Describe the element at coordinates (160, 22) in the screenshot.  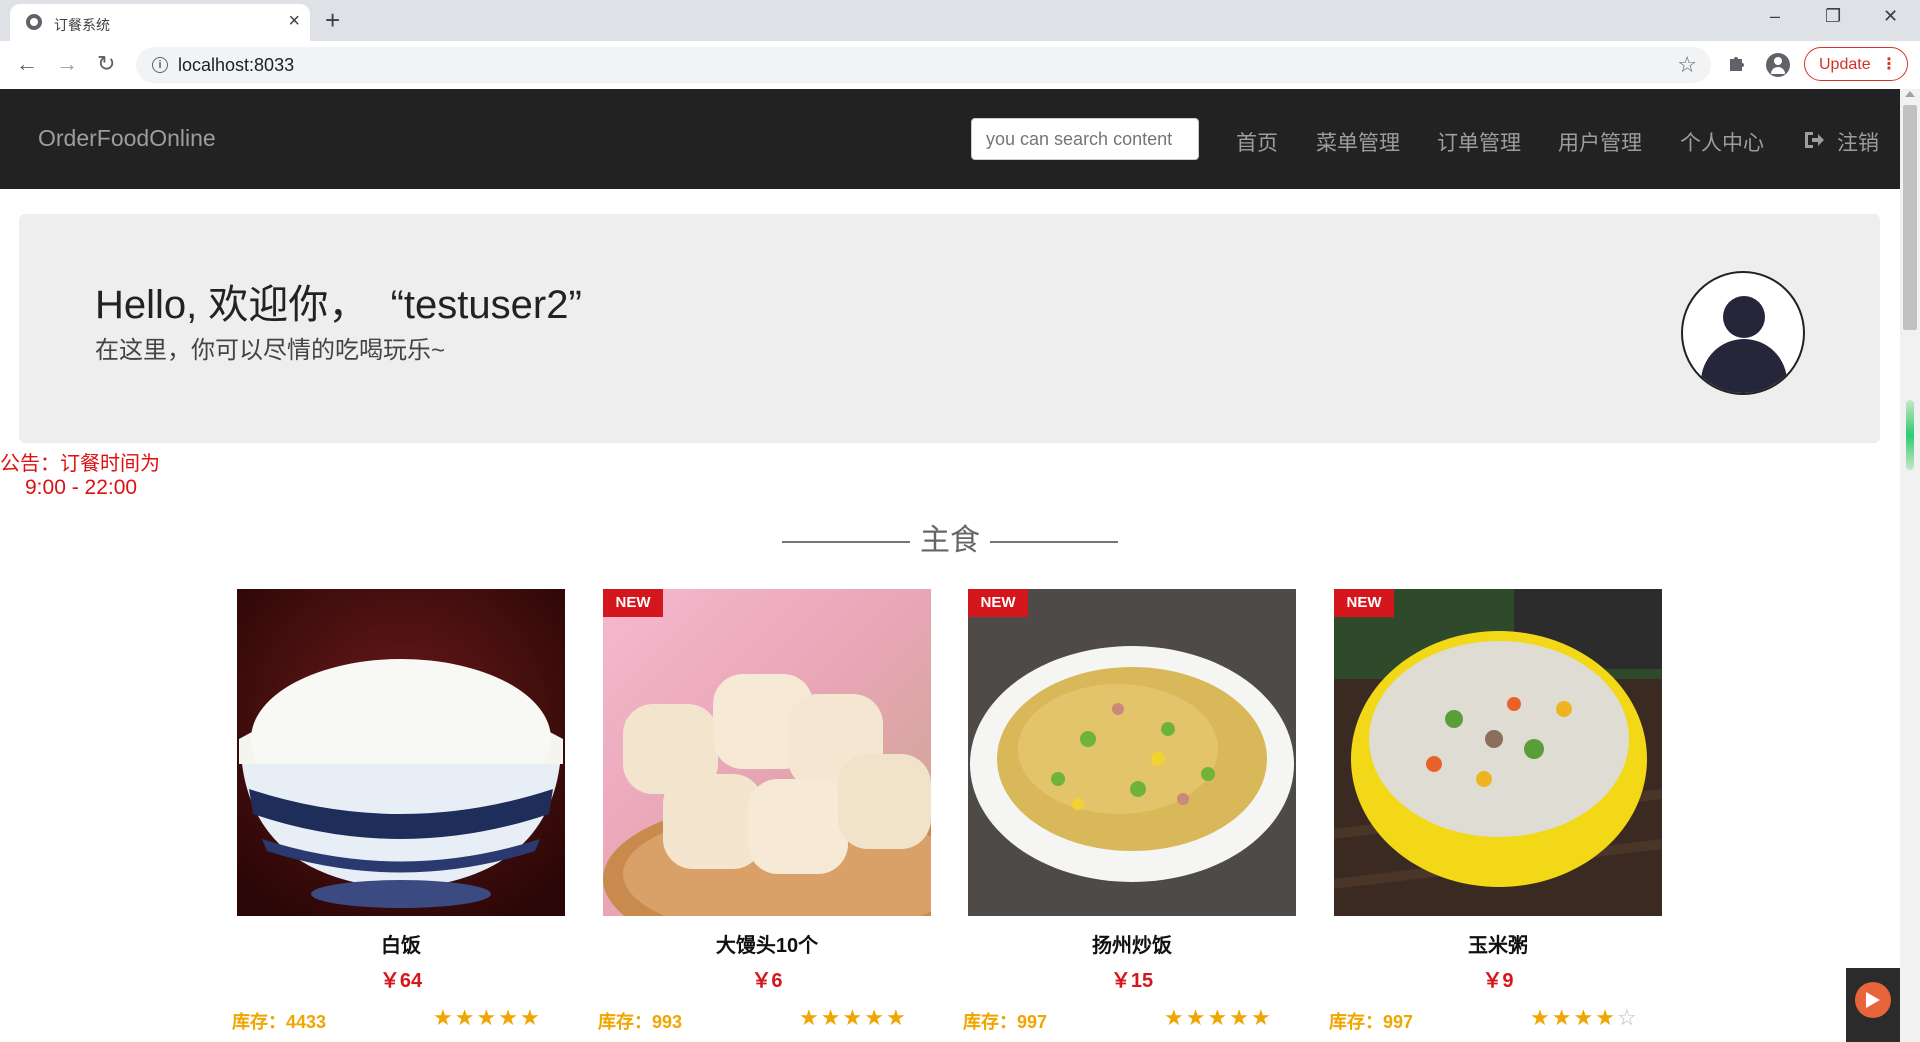
I see `browser-tab: 订餐系统 ×` at that location.